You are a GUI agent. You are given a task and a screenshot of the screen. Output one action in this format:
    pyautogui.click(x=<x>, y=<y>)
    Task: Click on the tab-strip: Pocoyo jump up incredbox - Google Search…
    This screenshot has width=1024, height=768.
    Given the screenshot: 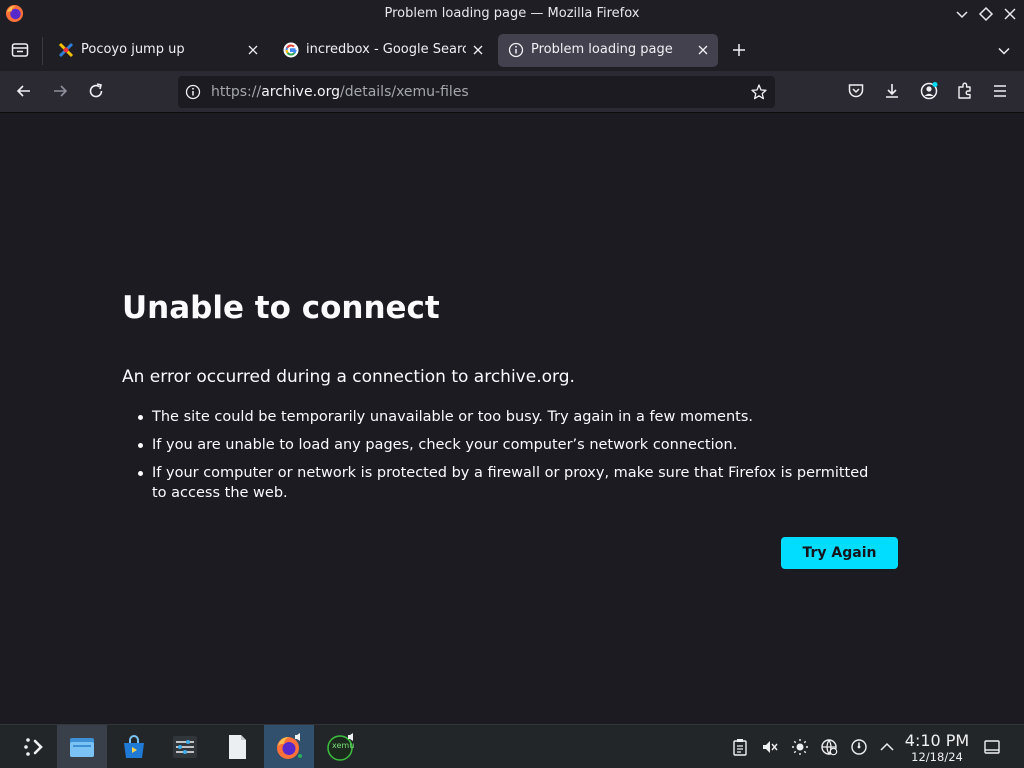 What is the action you would take?
    pyautogui.click(x=512, y=50)
    